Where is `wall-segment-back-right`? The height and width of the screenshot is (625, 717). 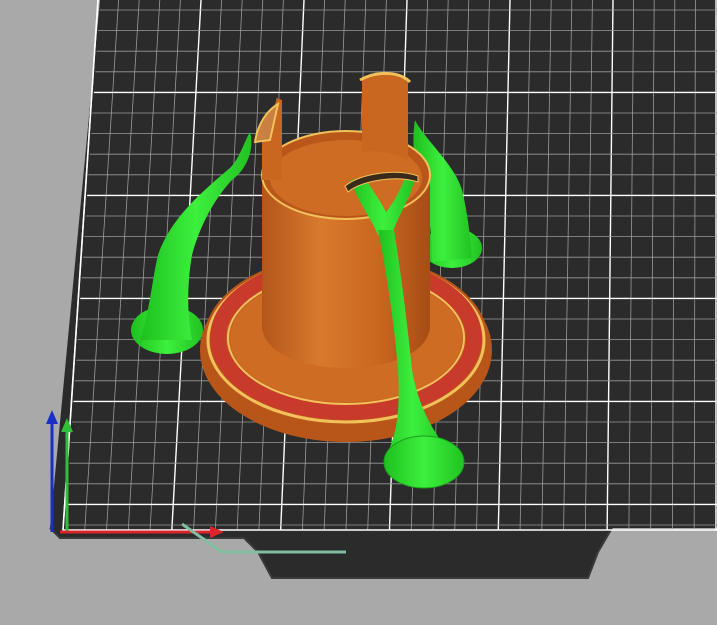 wall-segment-back-right is located at coordinates (385, 117).